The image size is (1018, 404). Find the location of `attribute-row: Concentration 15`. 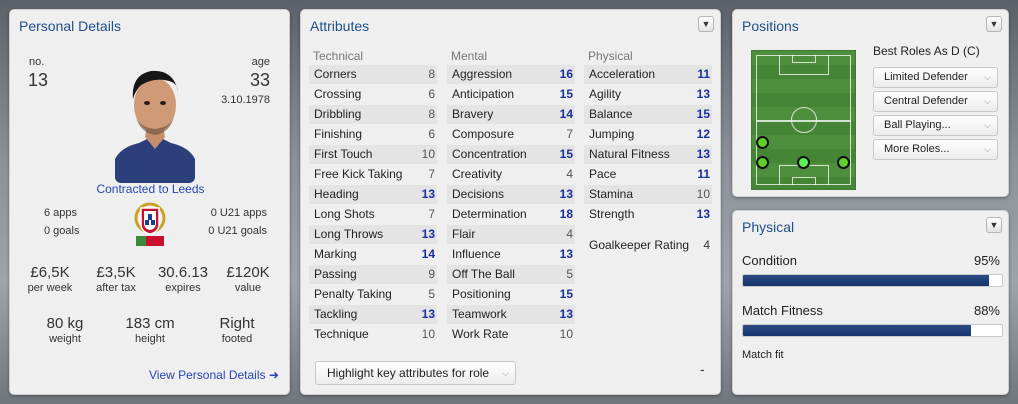

attribute-row: Concentration 15 is located at coordinates (511, 154).